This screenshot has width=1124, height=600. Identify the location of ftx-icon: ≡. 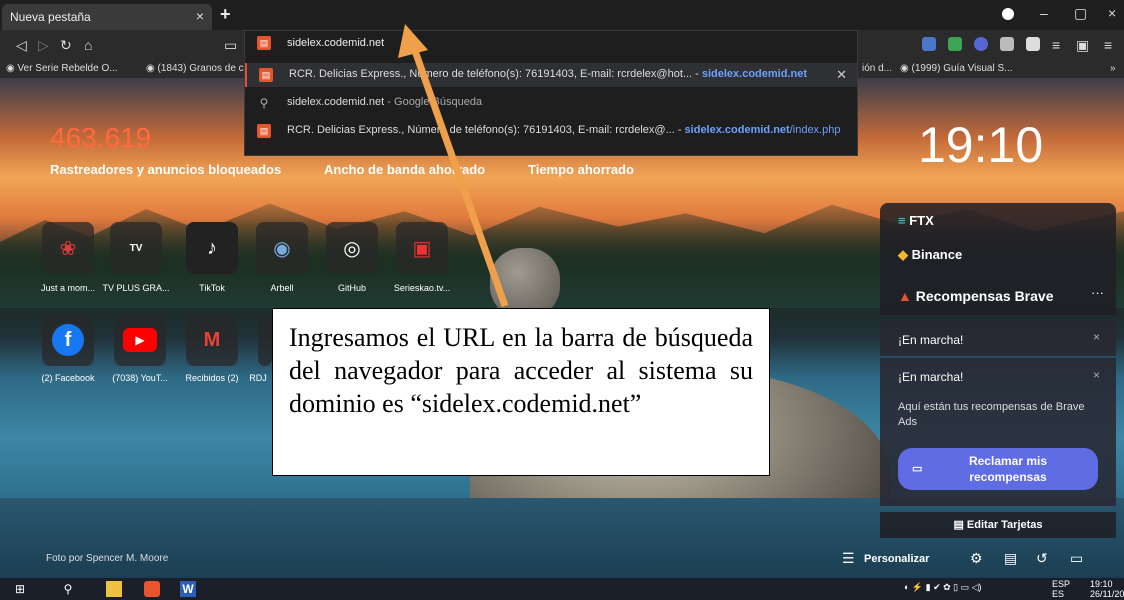
(902, 220).